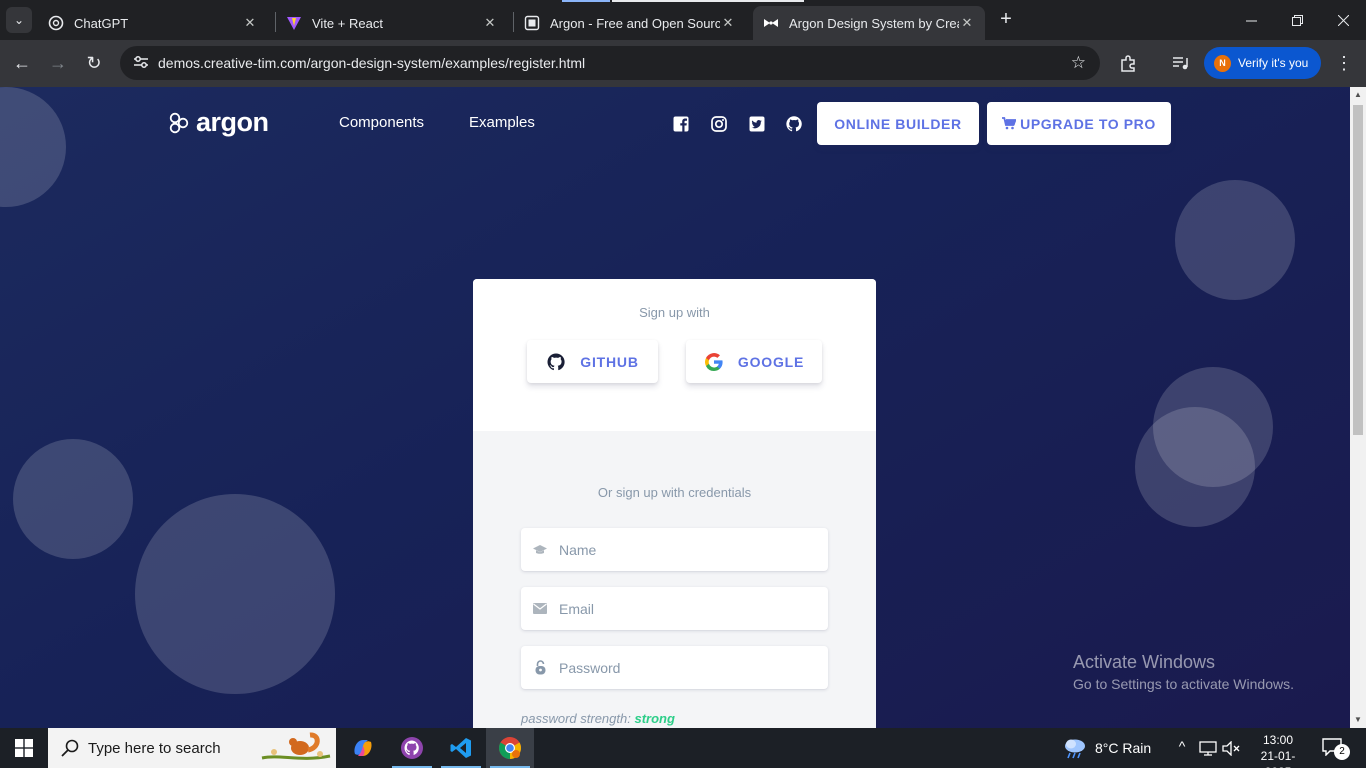  What do you see at coordinates (1262, 63) in the screenshot?
I see `verify-profile-button: N Verify it's you` at bounding box center [1262, 63].